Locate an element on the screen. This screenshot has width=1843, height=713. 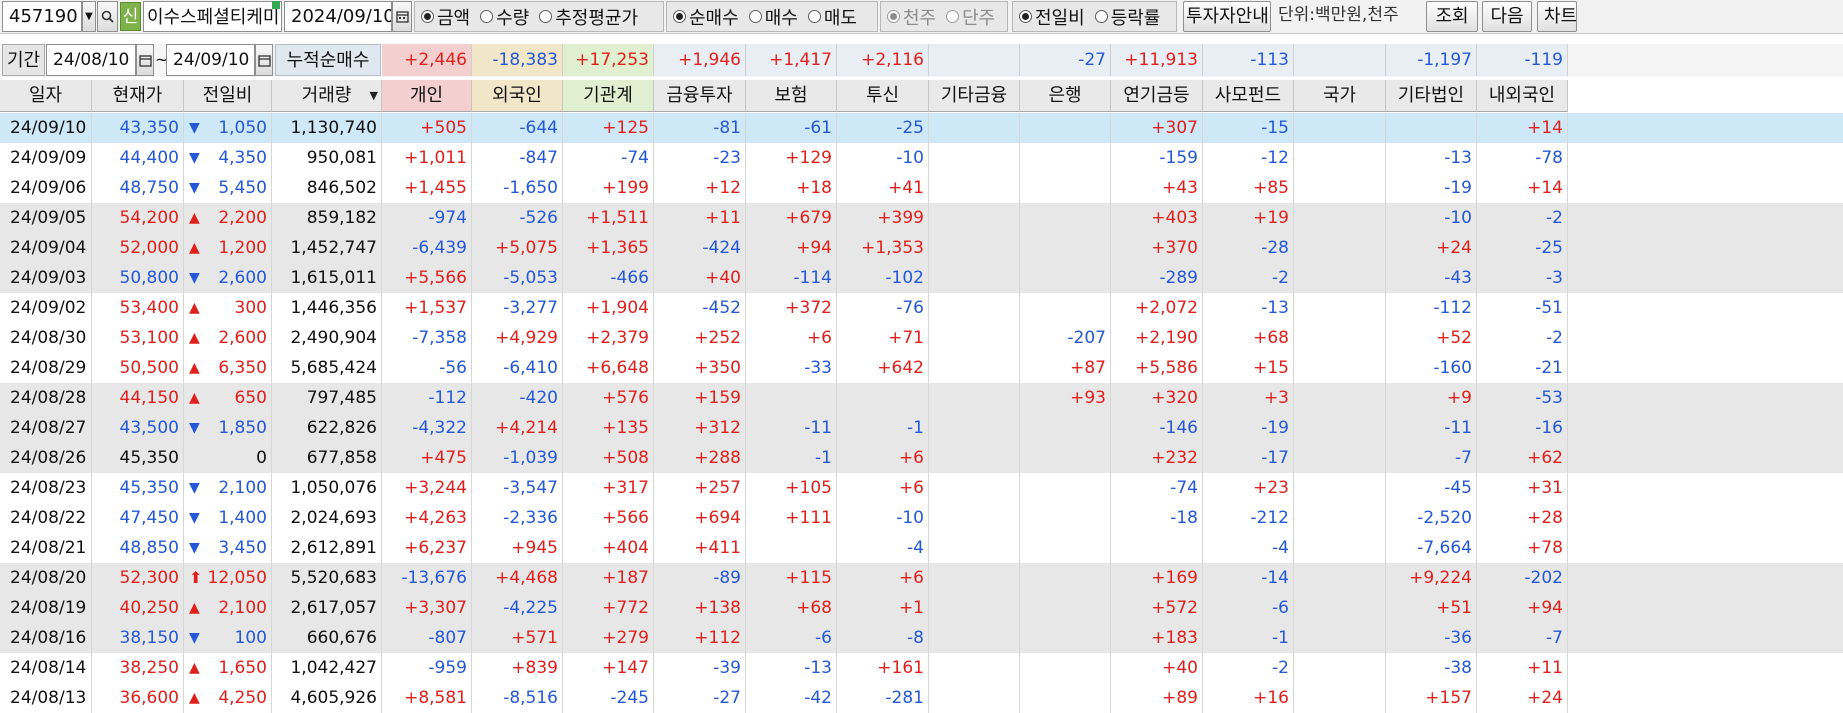
period-start-calendar-button is located at coordinates (145, 60).